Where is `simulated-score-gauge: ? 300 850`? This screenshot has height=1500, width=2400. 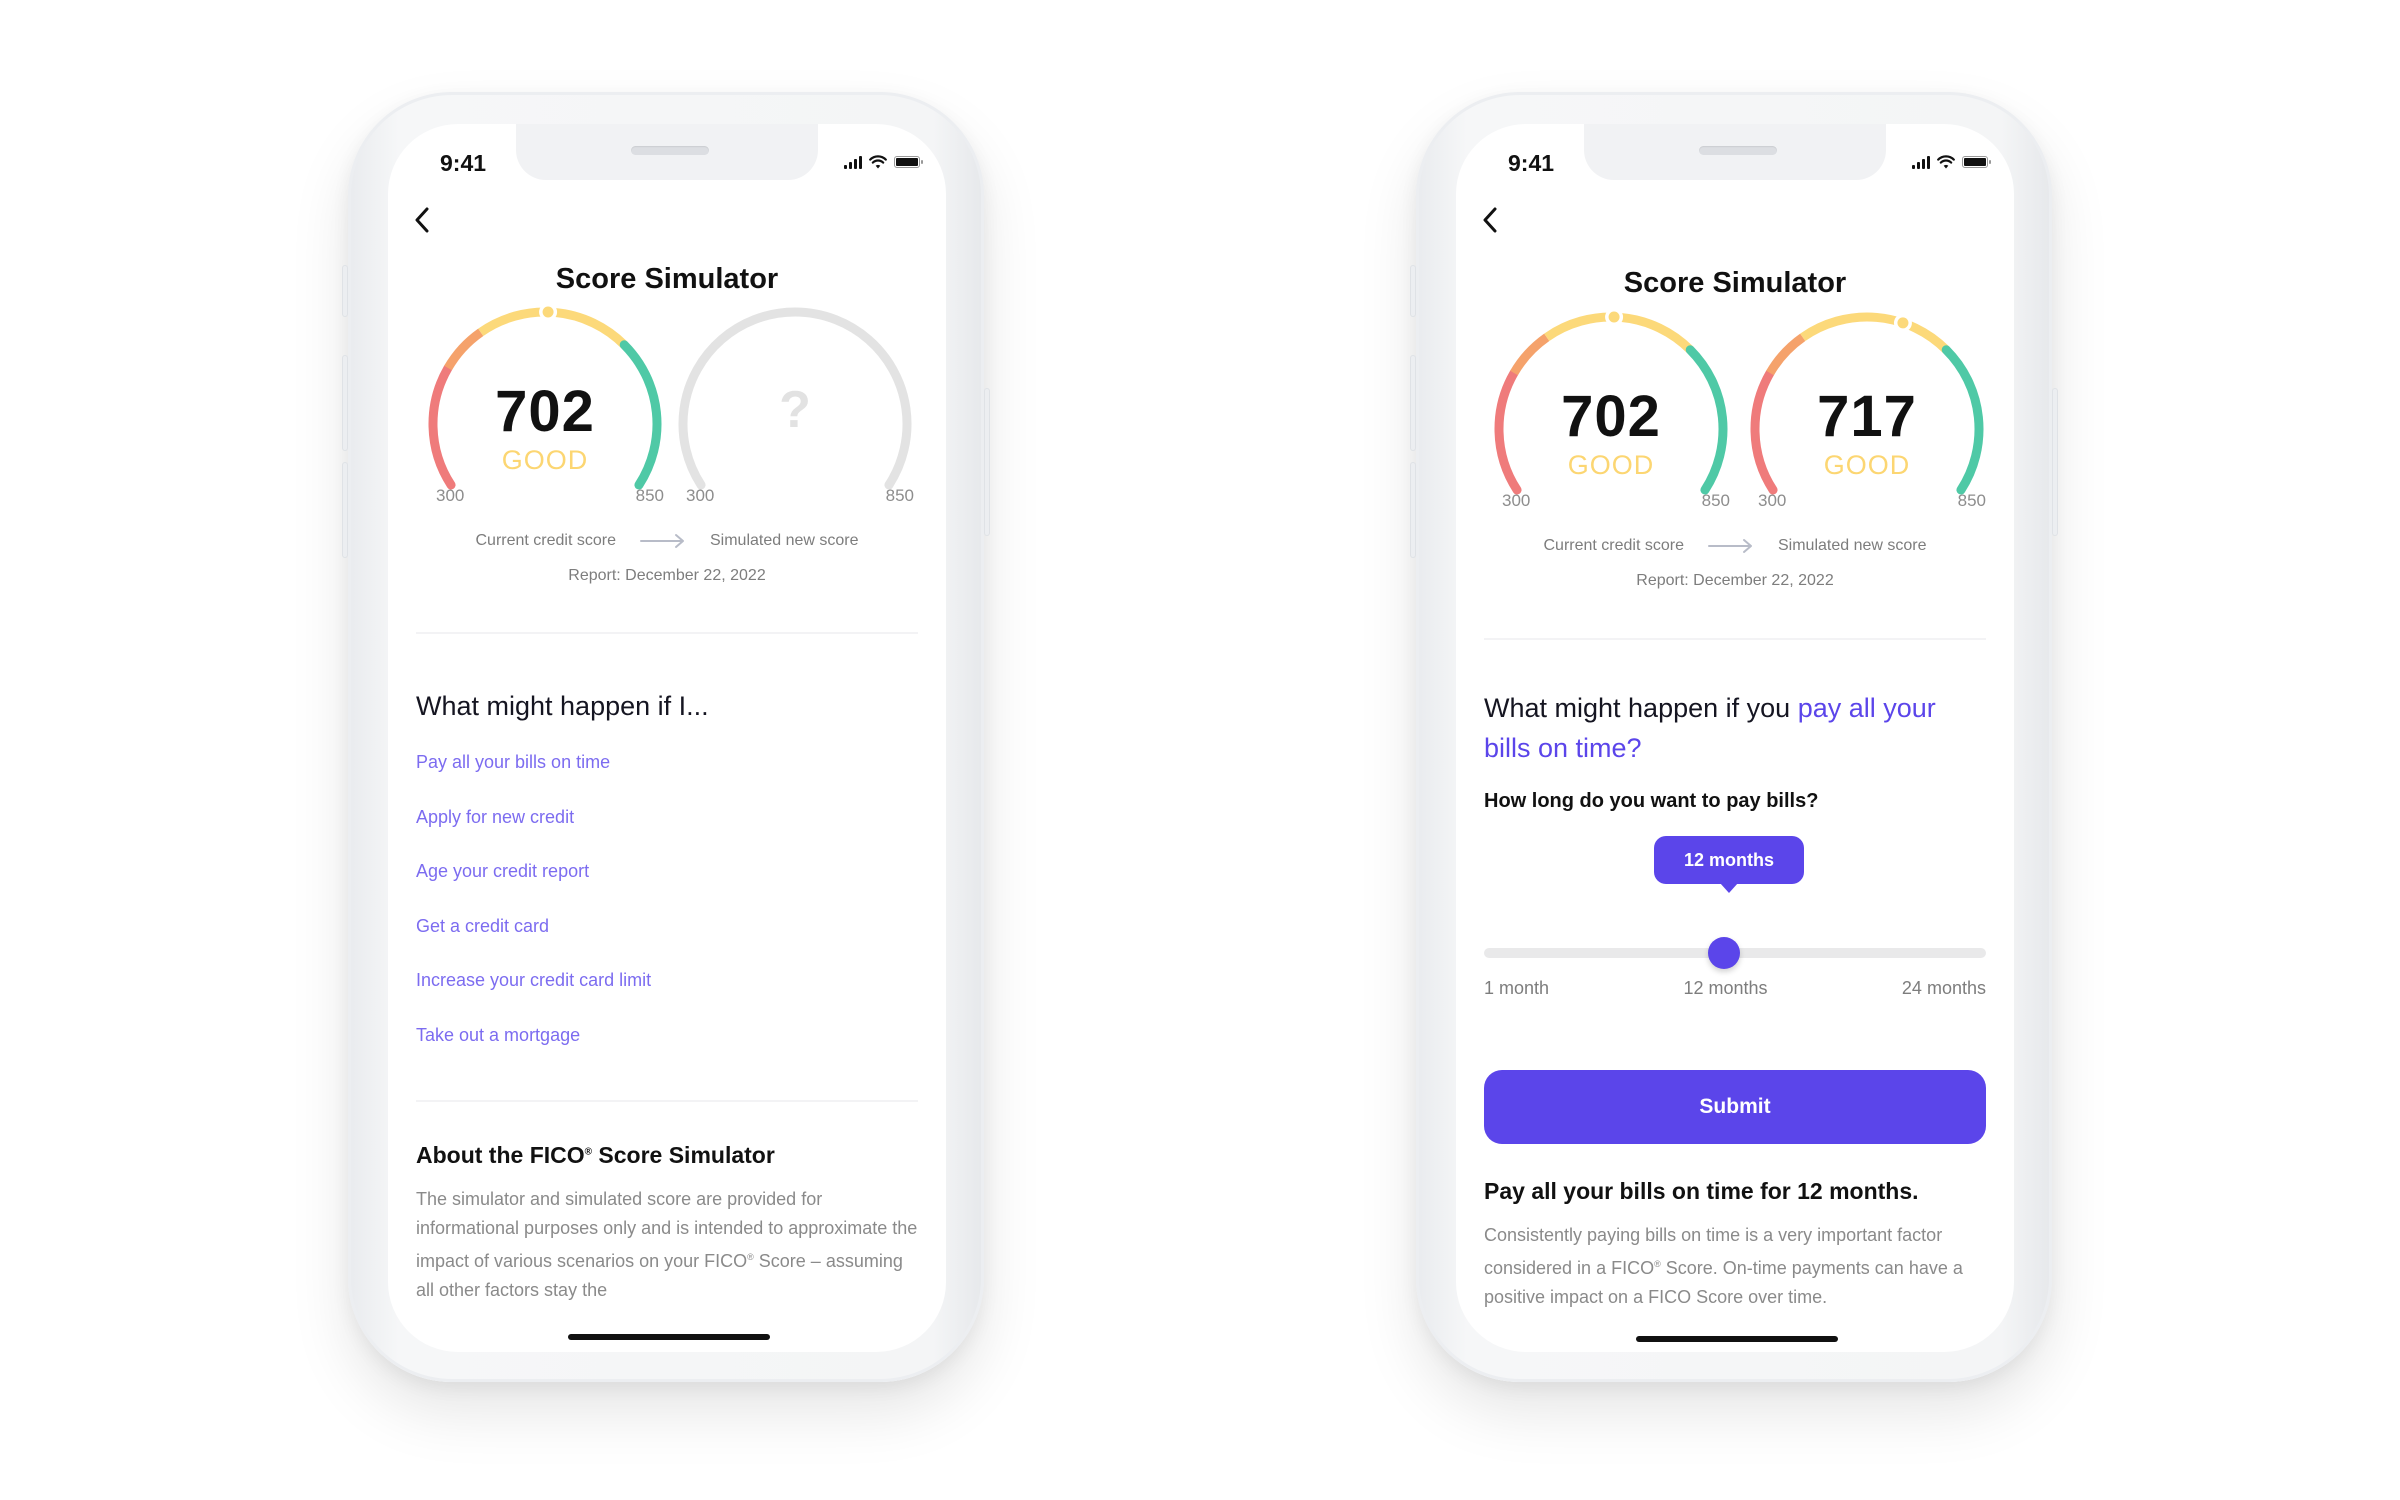 simulated-score-gauge: ? 300 850 is located at coordinates (795, 416).